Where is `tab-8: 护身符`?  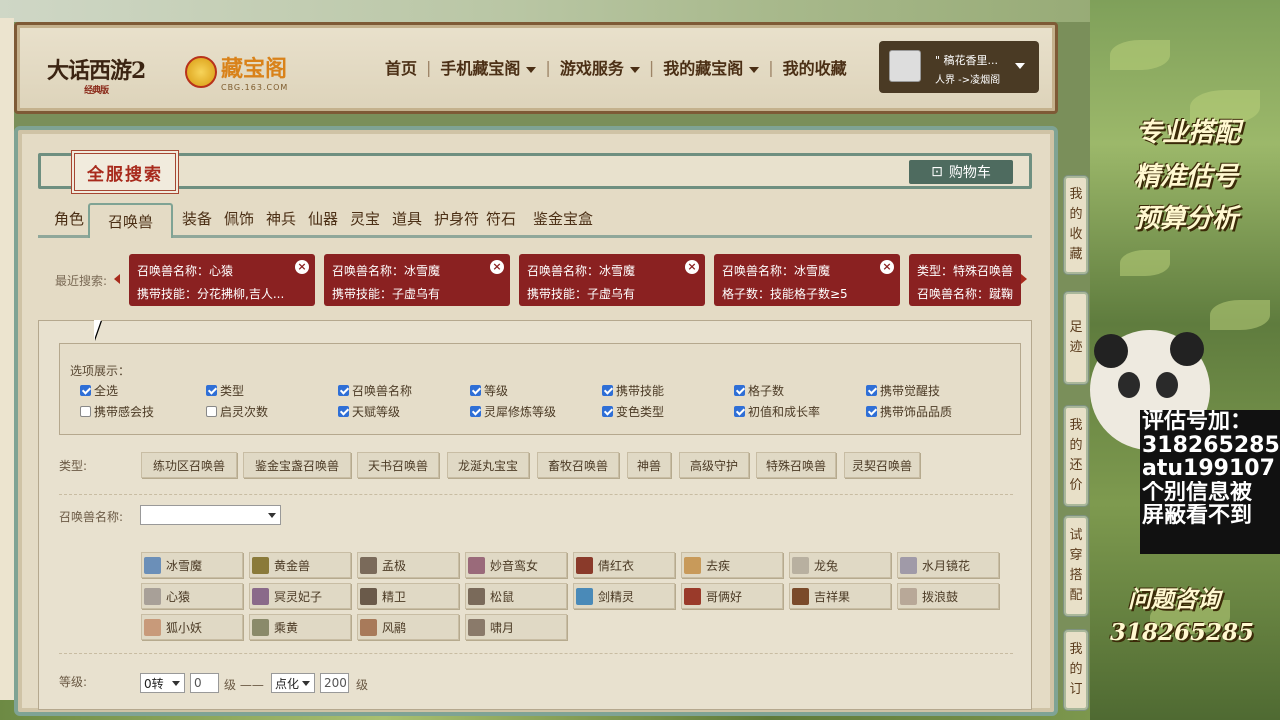 tab-8: 护身符 is located at coordinates (456, 218).